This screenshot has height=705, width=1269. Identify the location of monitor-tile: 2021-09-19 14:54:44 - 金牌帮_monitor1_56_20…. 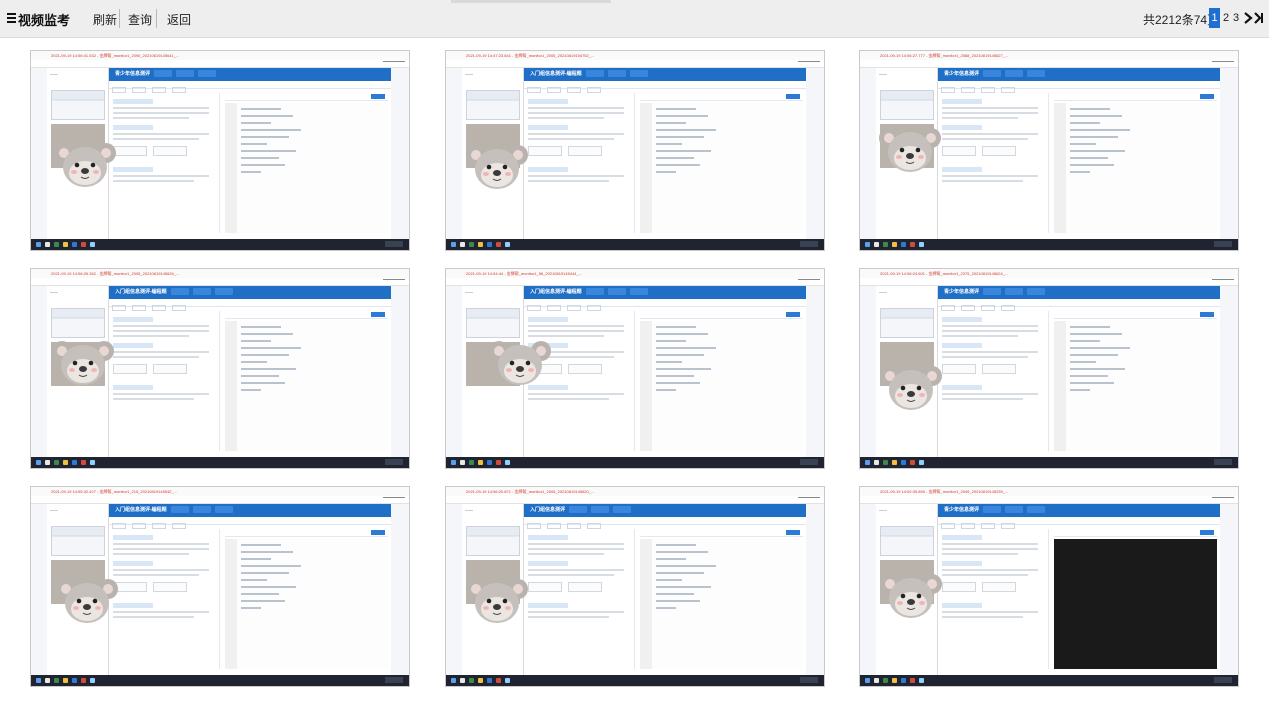
(635, 368).